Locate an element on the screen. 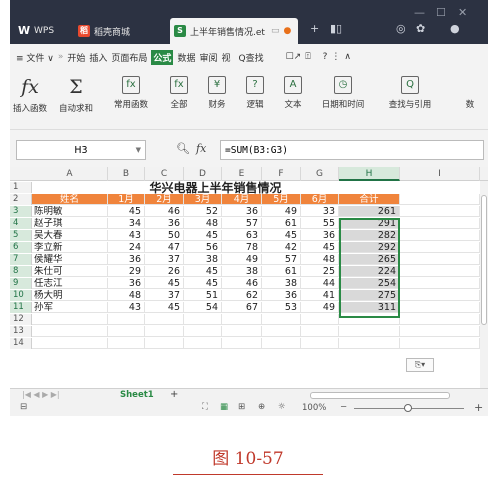 The width and height of the screenshot is (496, 487). menu-home: 开始 is located at coordinates (76, 57).